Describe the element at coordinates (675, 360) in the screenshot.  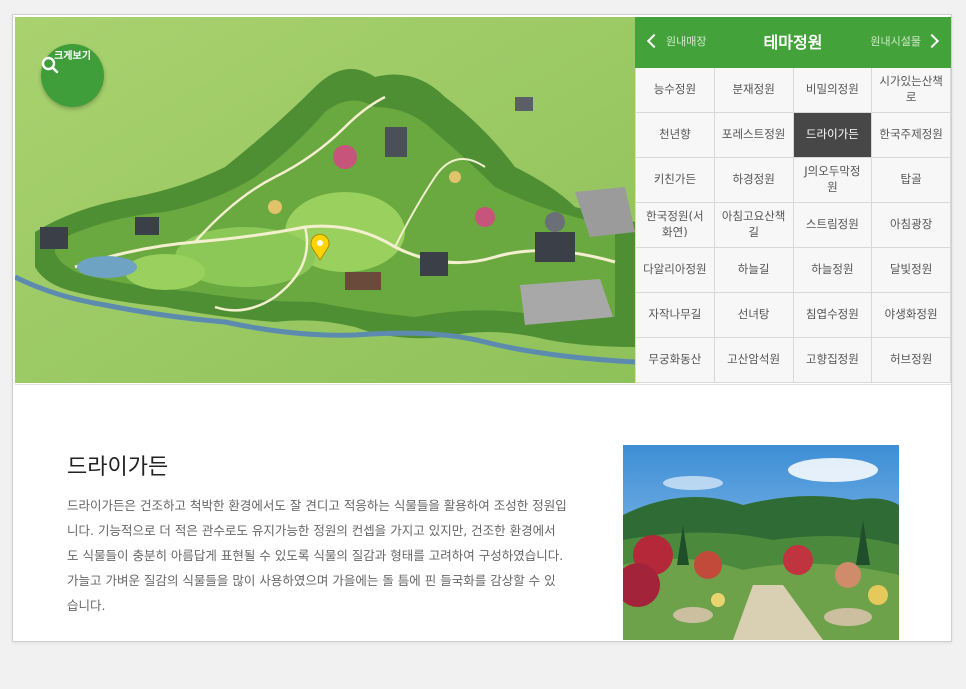
I see `garden-item: 무궁화동산` at that location.